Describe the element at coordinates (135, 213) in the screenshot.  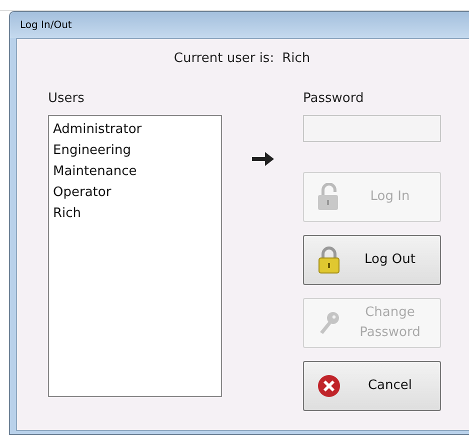
I see `user-item: Rich` at that location.